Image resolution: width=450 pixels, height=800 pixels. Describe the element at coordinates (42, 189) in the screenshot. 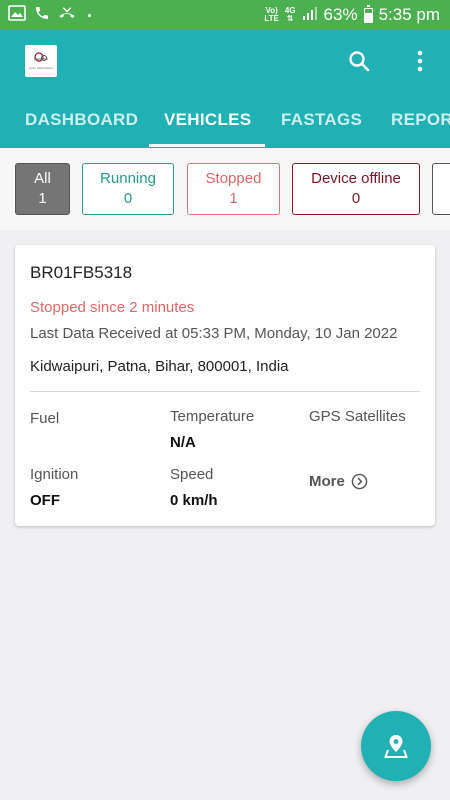

I see `filter-all-chip: All 1` at that location.